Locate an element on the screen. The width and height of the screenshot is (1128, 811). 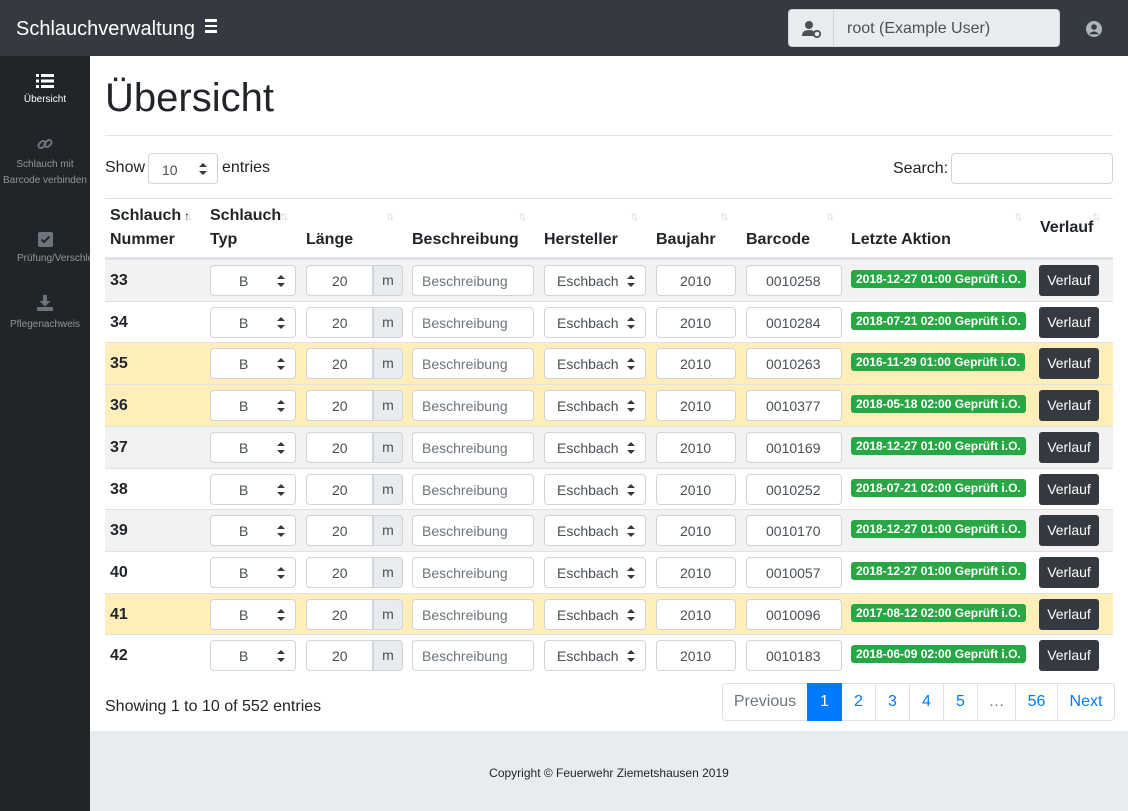
pagination-next: Next is located at coordinates (1086, 702).